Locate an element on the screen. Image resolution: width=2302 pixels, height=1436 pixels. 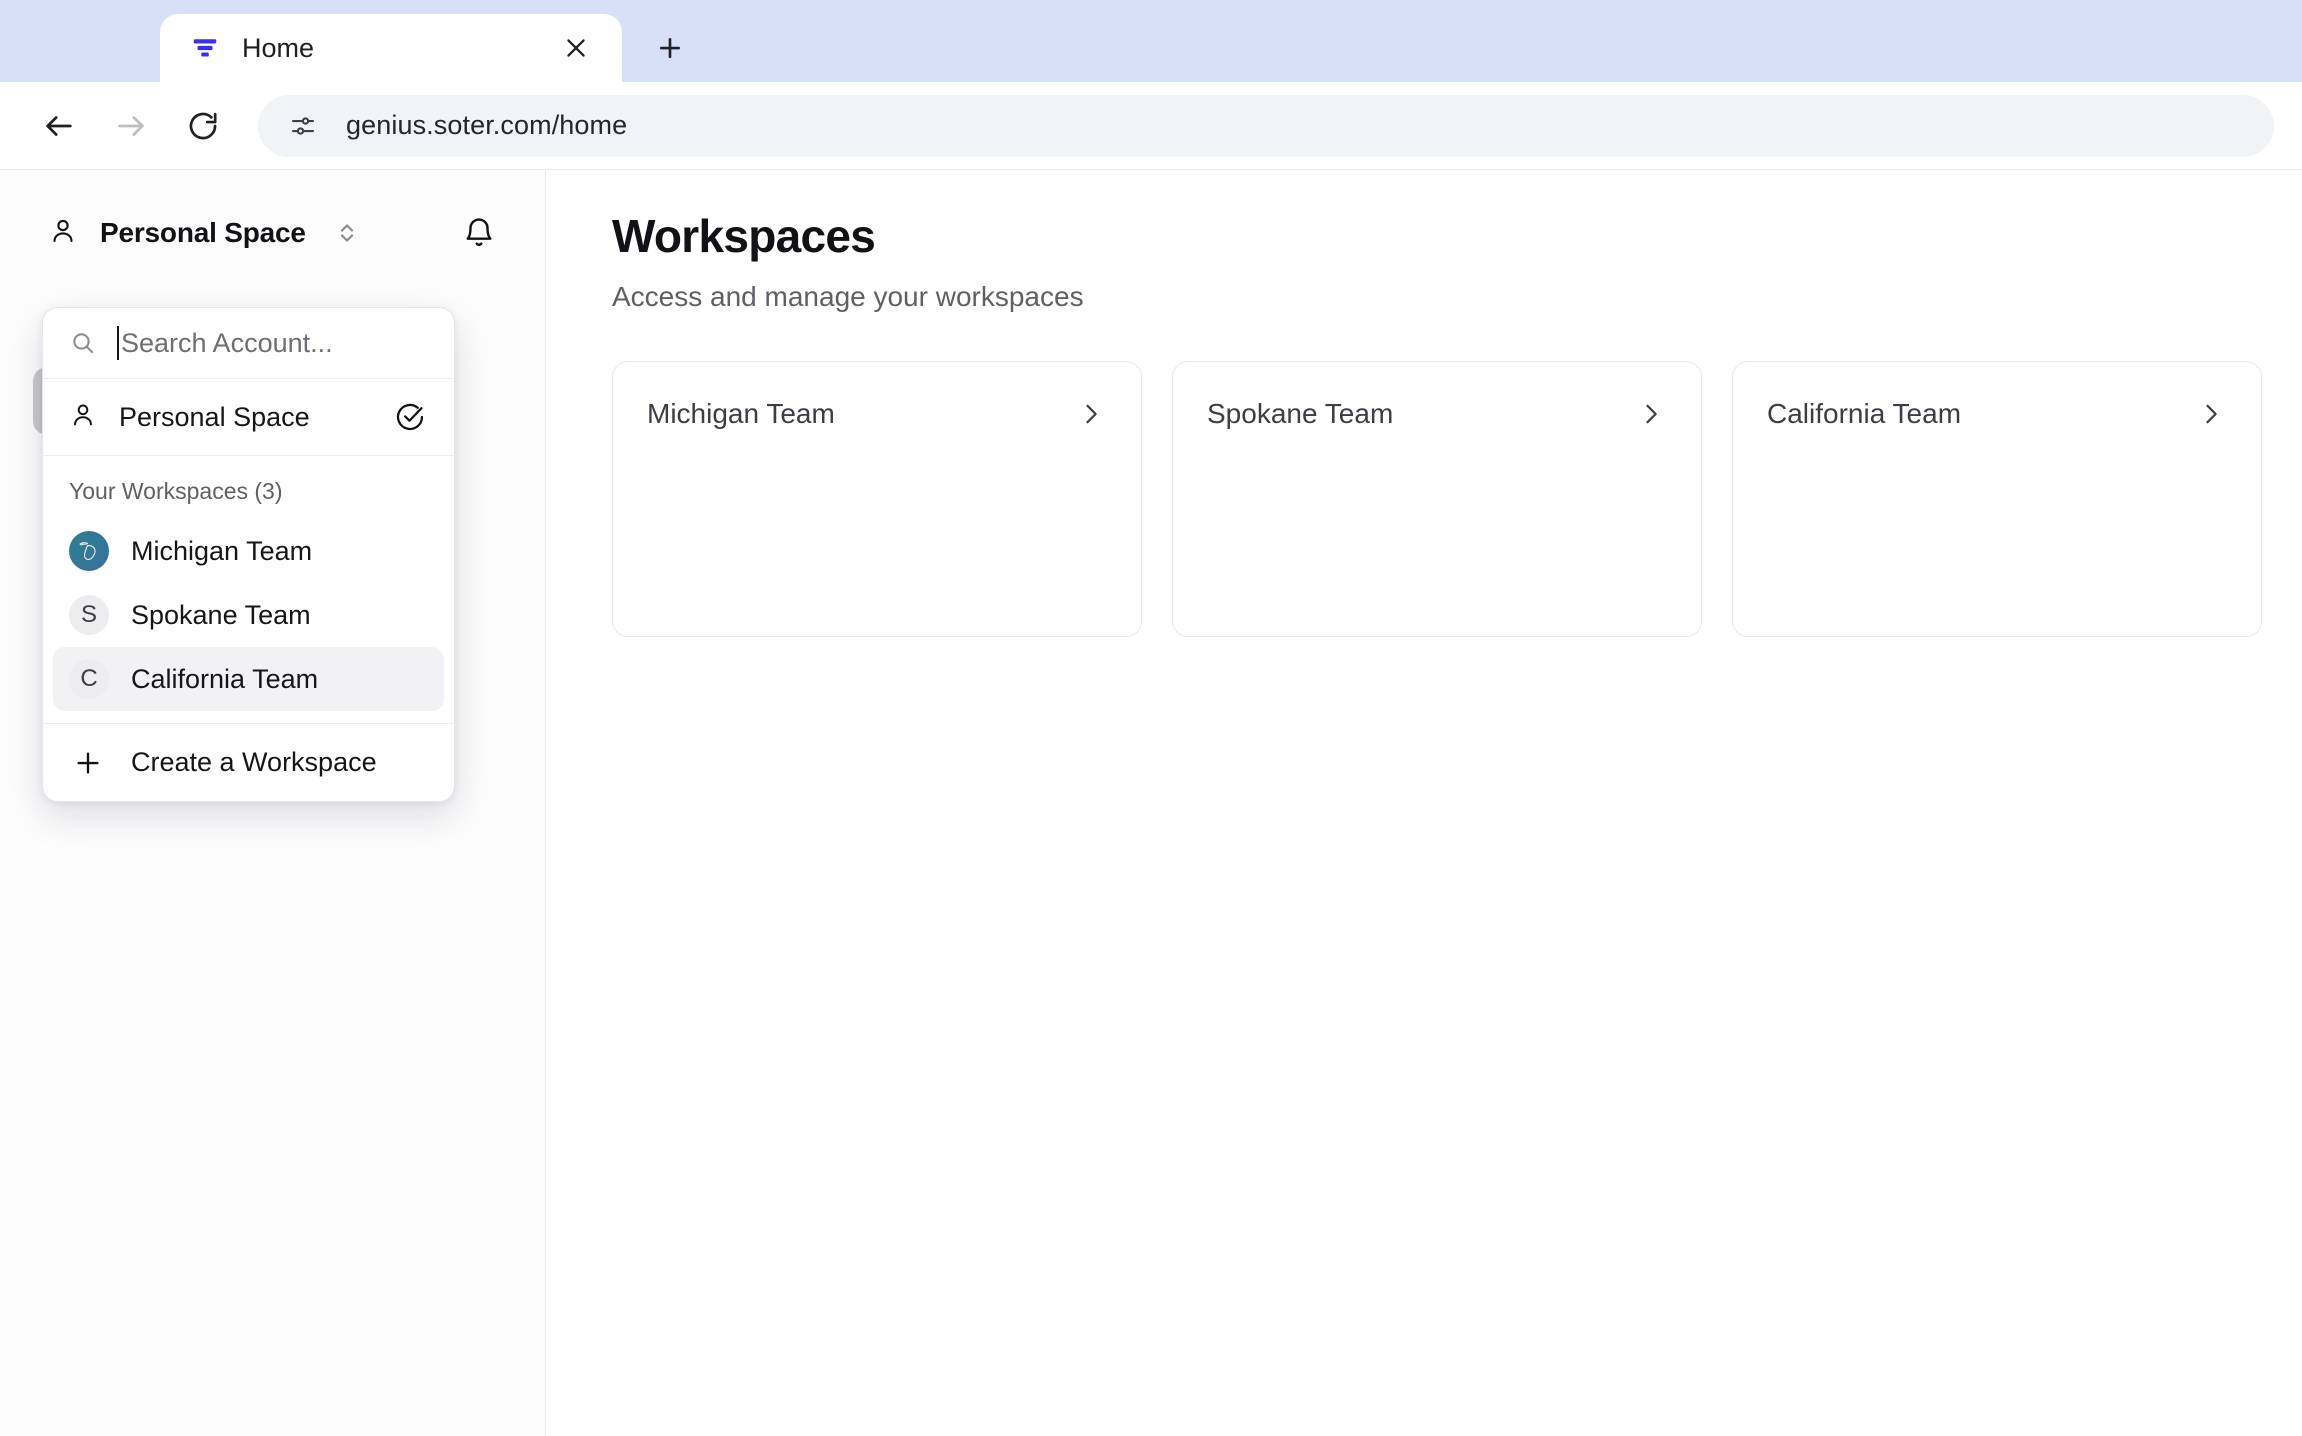
workspace-item-michigan: Michigan Team is located at coordinates (248, 551).